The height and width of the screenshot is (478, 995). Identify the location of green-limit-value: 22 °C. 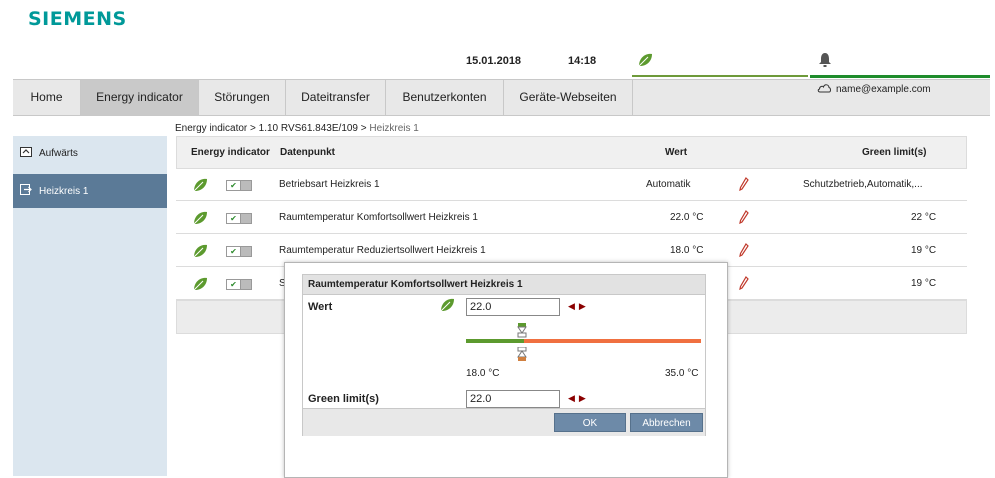
(924, 217).